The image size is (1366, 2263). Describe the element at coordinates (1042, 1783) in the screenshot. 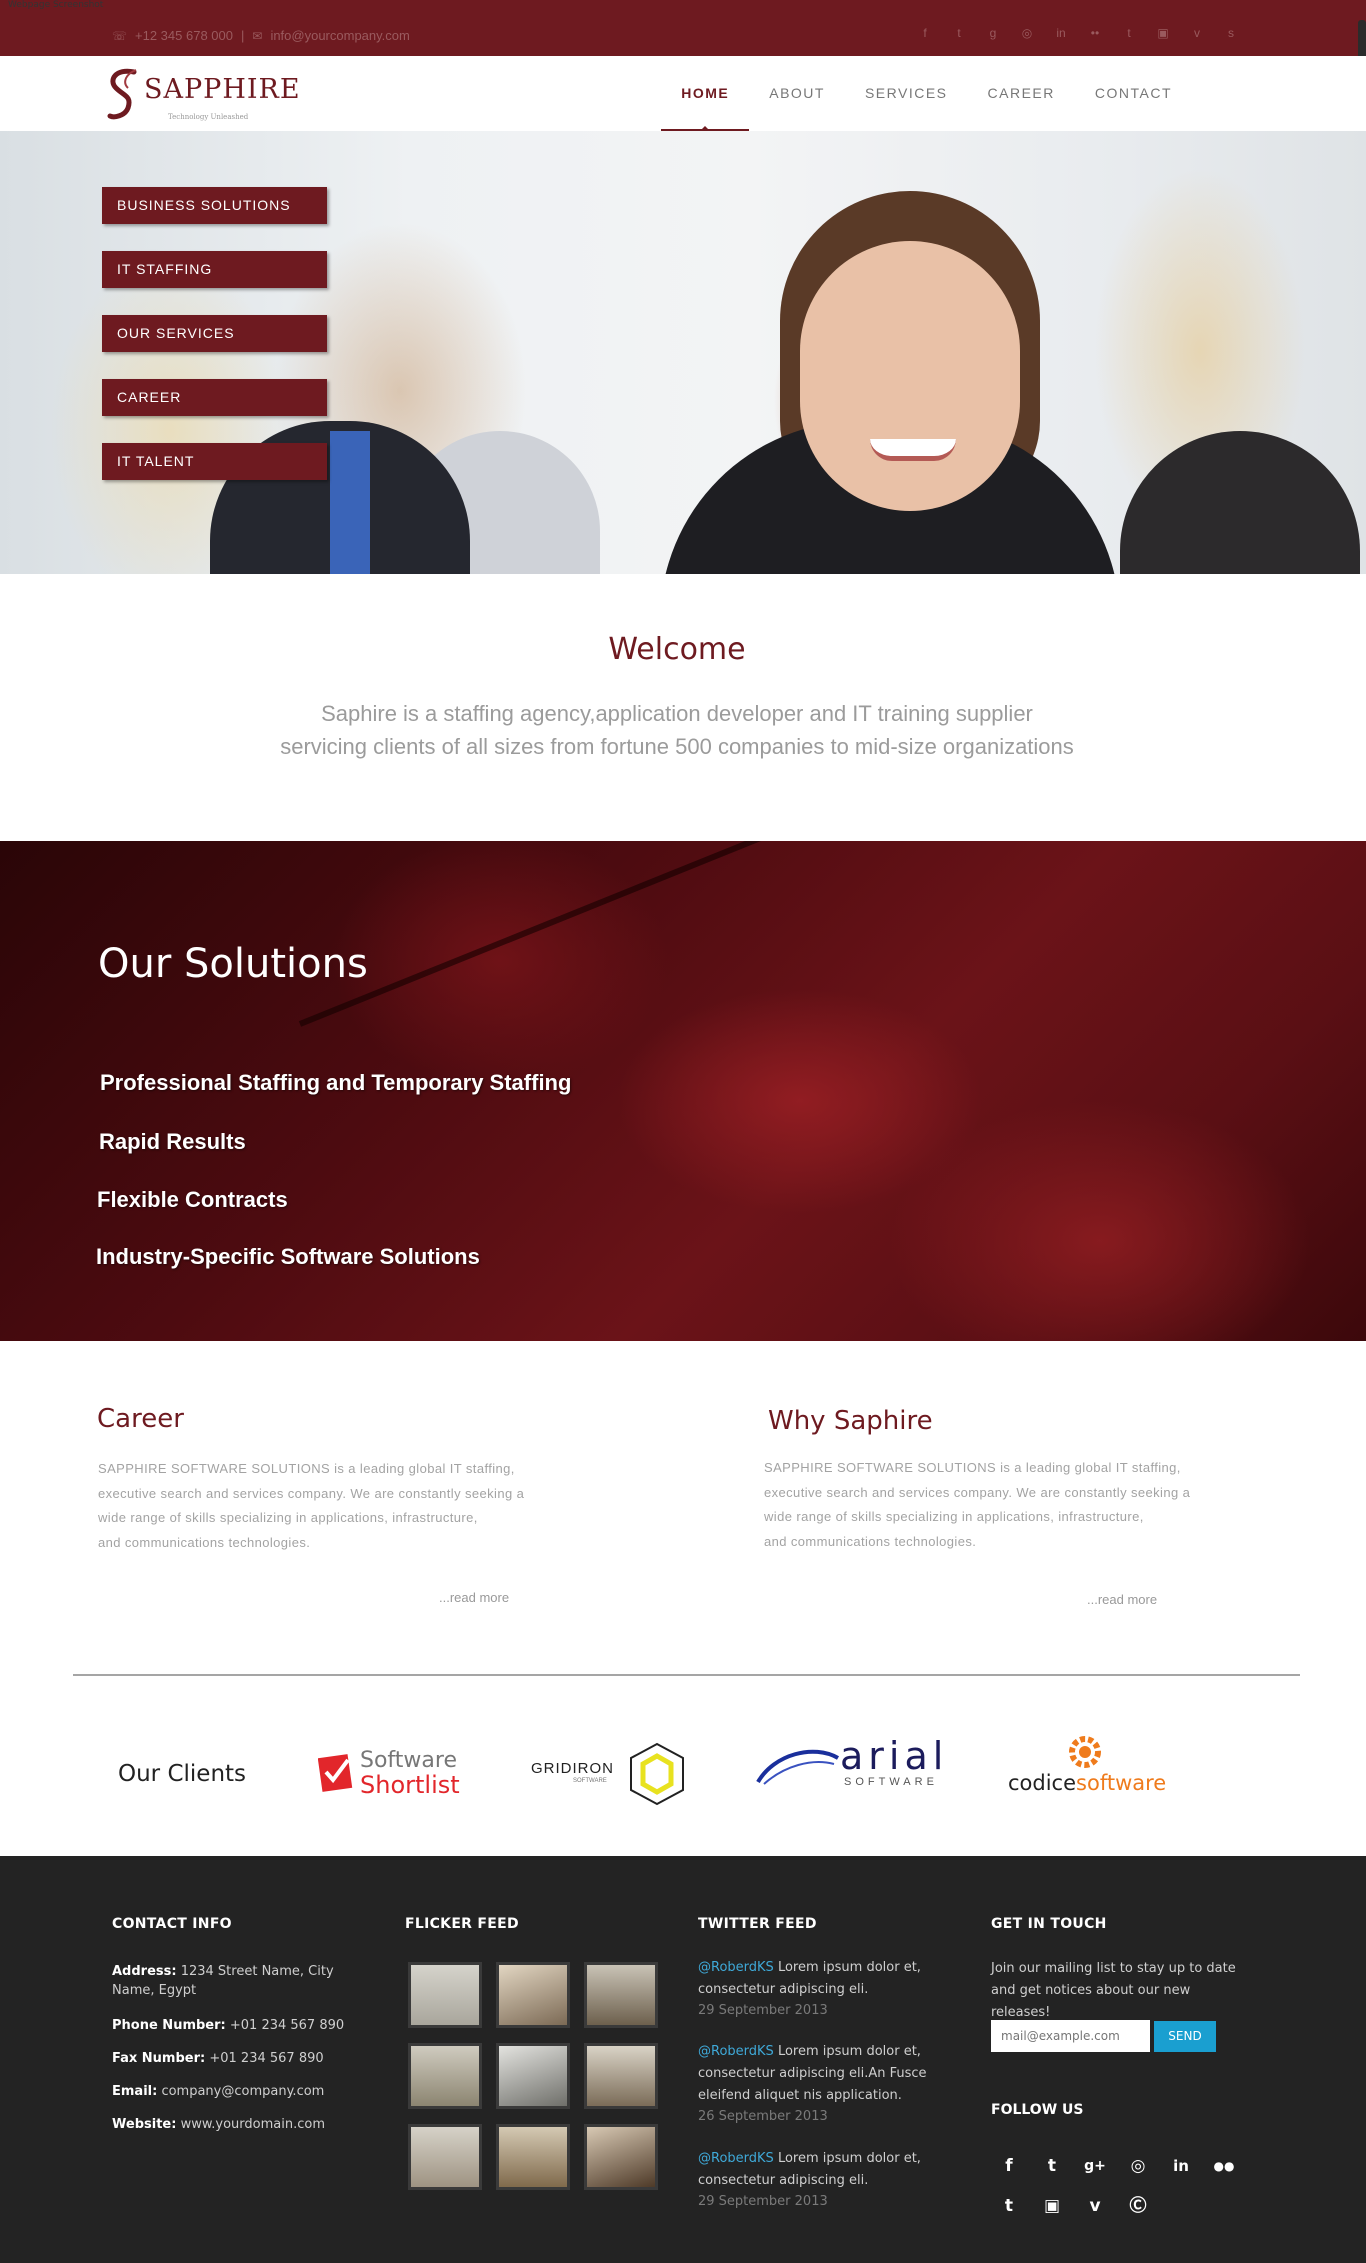

I see `codice-part1: codice` at that location.